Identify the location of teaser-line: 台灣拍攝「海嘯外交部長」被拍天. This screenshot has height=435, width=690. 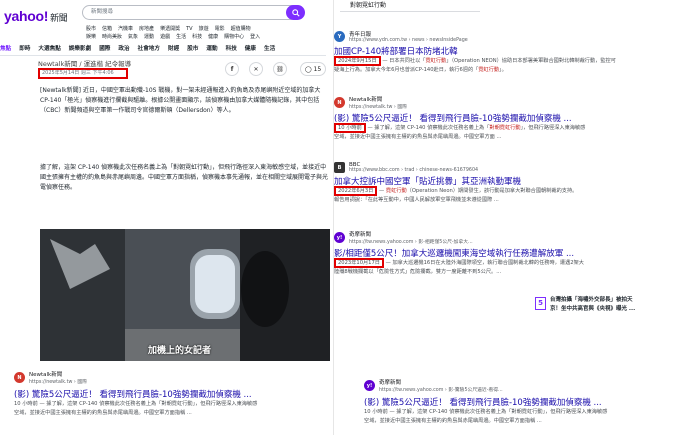
(591, 300).